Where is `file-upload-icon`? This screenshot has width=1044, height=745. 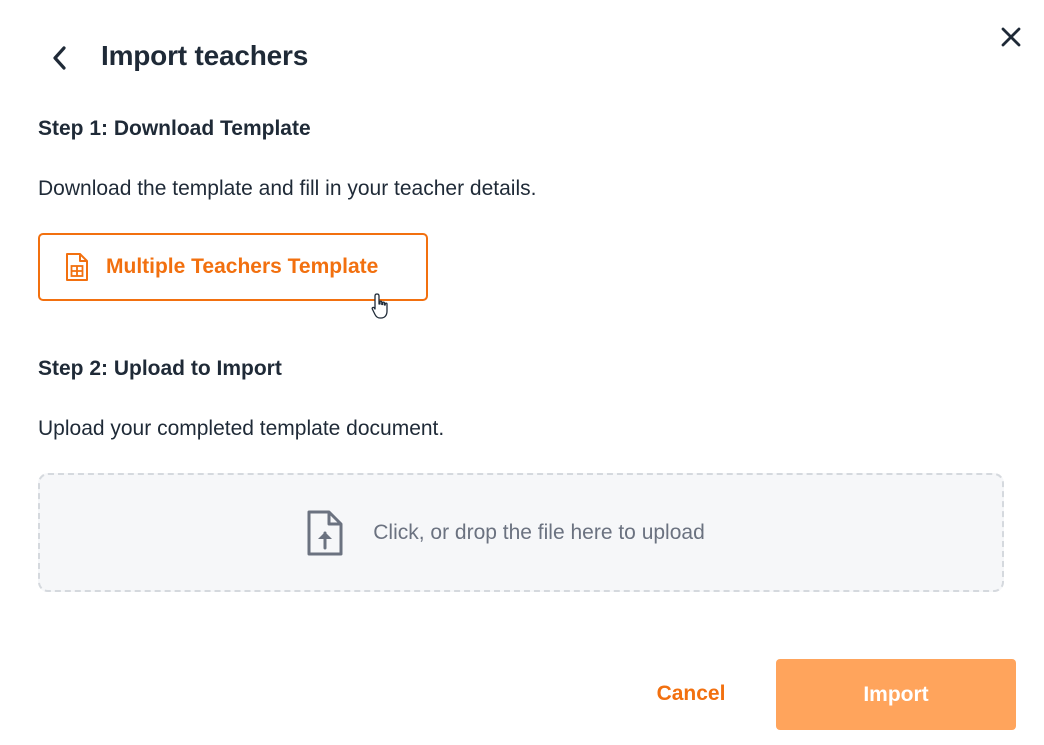 file-upload-icon is located at coordinates (325, 533).